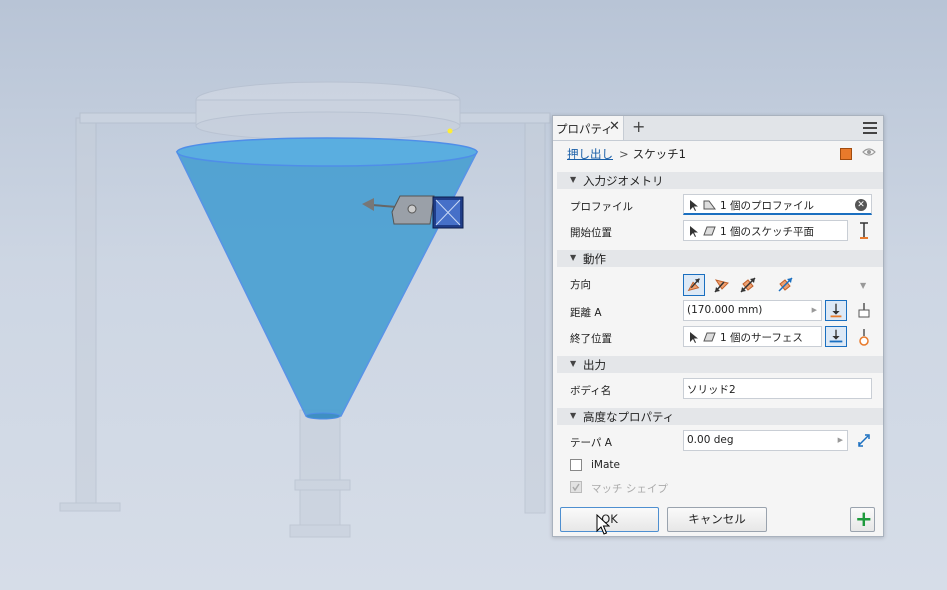 The height and width of the screenshot is (590, 947). What do you see at coordinates (720, 180) in the screenshot?
I see `section-input-geometry: ▼ 入力ジオメトリ` at bounding box center [720, 180].